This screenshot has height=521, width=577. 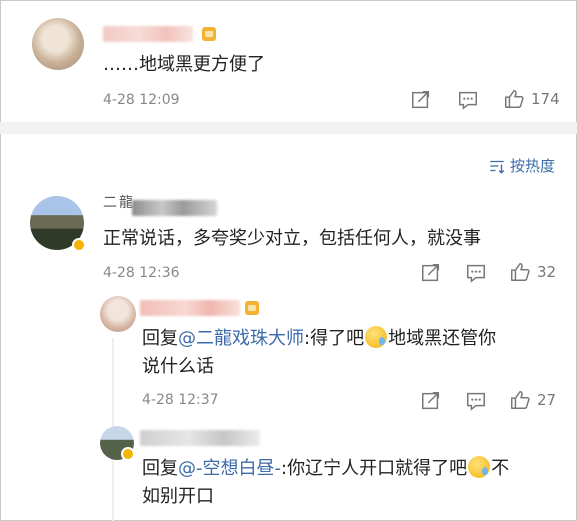 What do you see at coordinates (184, 64) in the screenshot?
I see `comment-text: ……地域黑更方便了` at bounding box center [184, 64].